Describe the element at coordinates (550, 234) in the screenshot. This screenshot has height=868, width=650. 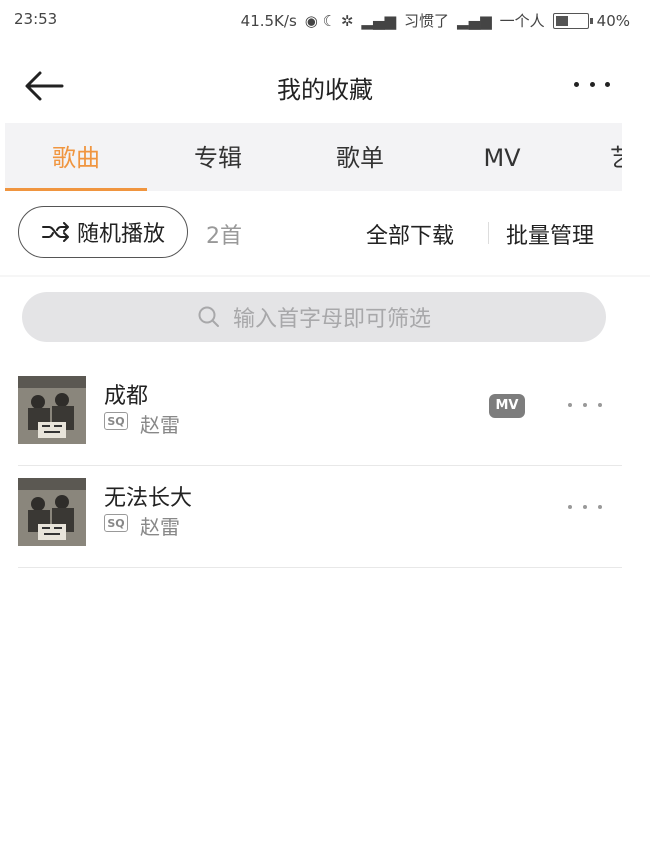
I see `batch-manage-button: 批量管理` at that location.